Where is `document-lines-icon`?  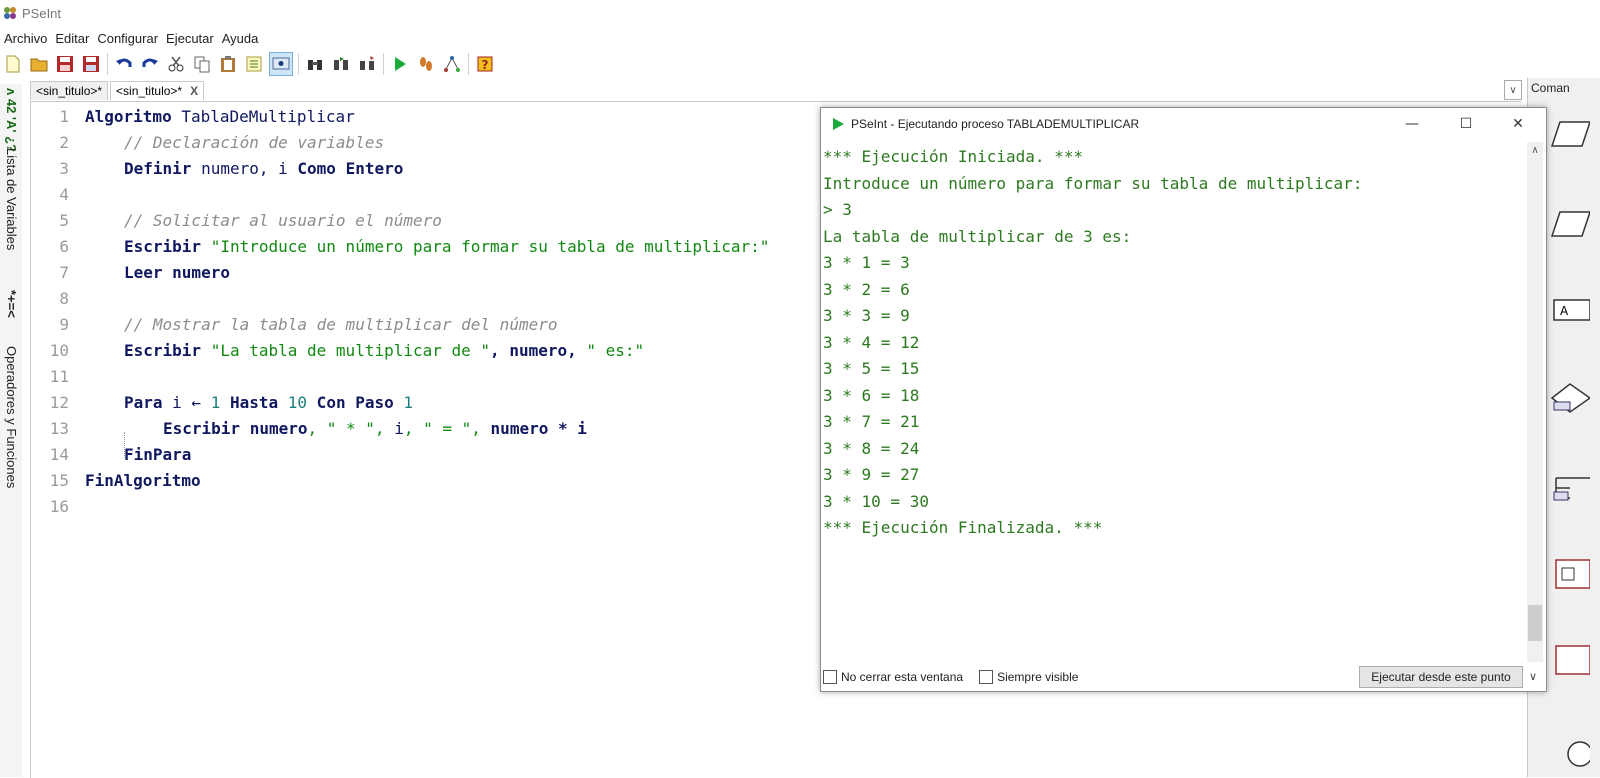 document-lines-icon is located at coordinates (254, 64).